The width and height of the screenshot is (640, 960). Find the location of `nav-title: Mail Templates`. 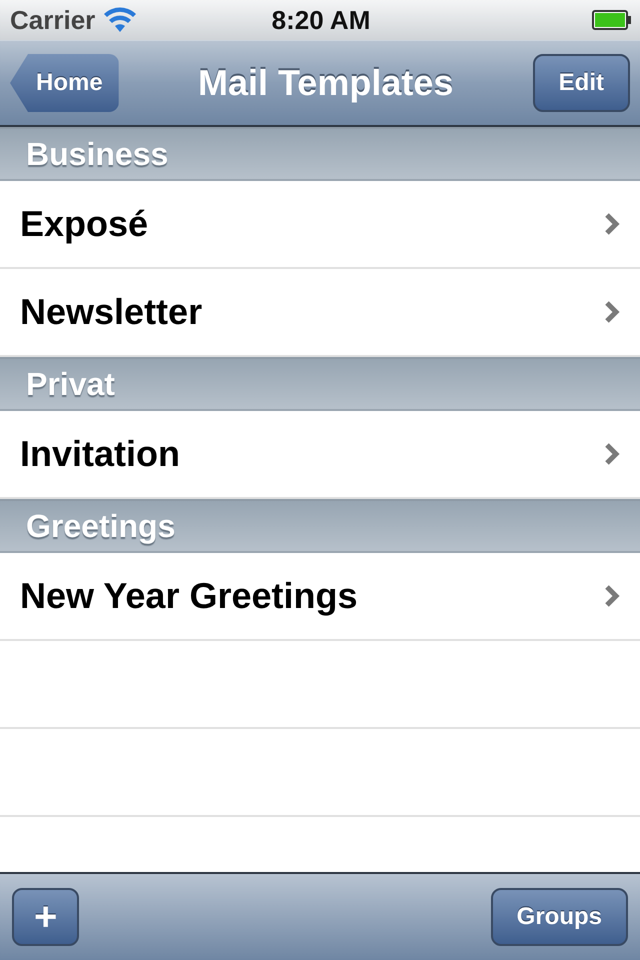

nav-title: Mail Templates is located at coordinates (326, 83).